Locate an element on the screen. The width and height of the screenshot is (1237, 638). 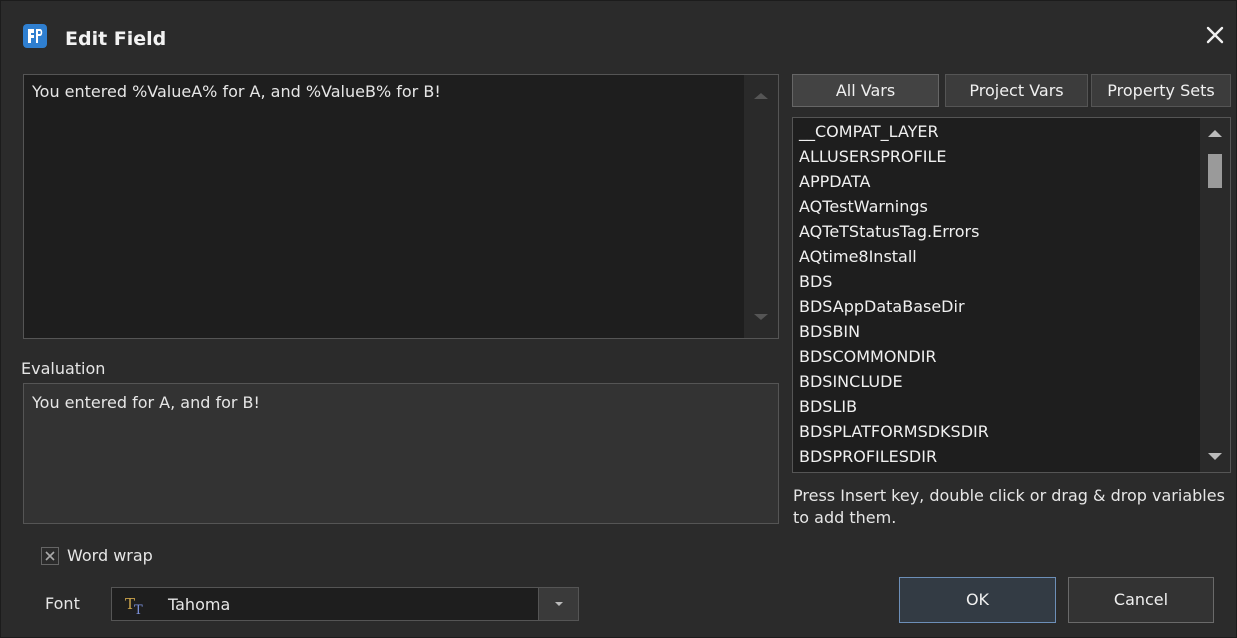
checkmark-x-icon is located at coordinates (50, 556).